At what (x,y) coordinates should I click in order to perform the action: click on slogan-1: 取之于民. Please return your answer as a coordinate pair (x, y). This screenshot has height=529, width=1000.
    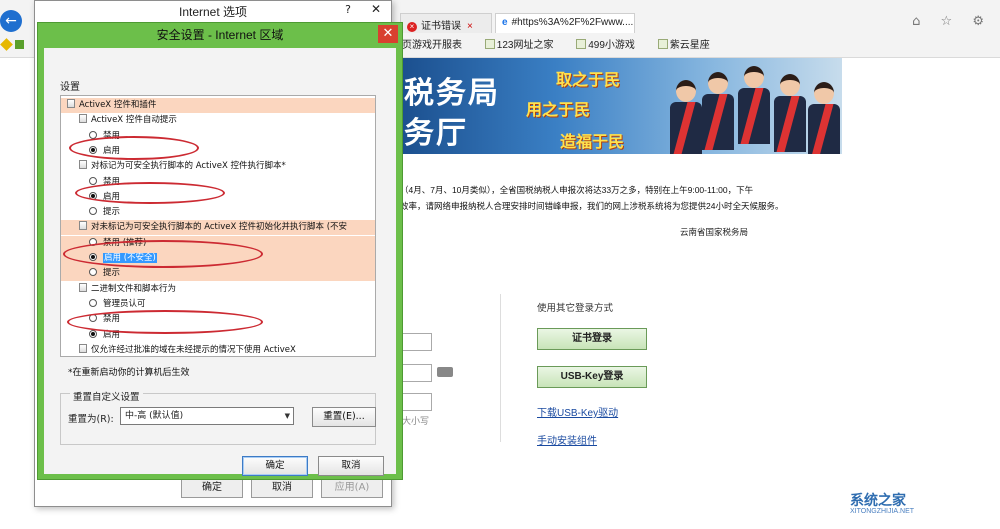
    Looking at the image, I should click on (588, 79).